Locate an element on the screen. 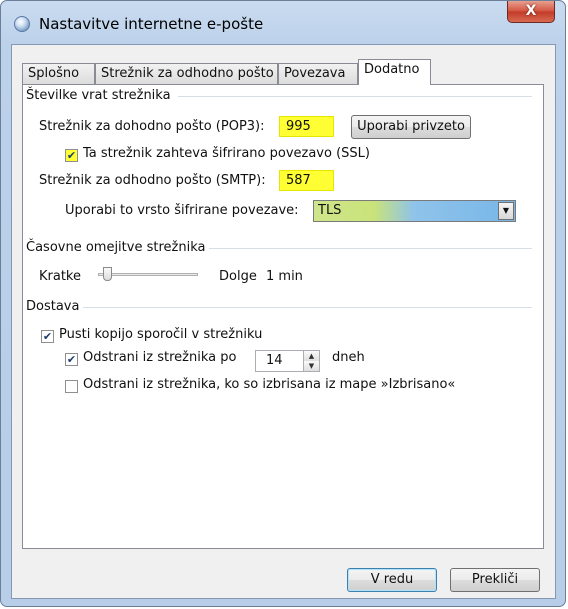 This screenshot has height=609, width=568. timeout-value: 1 min is located at coordinates (284, 276).